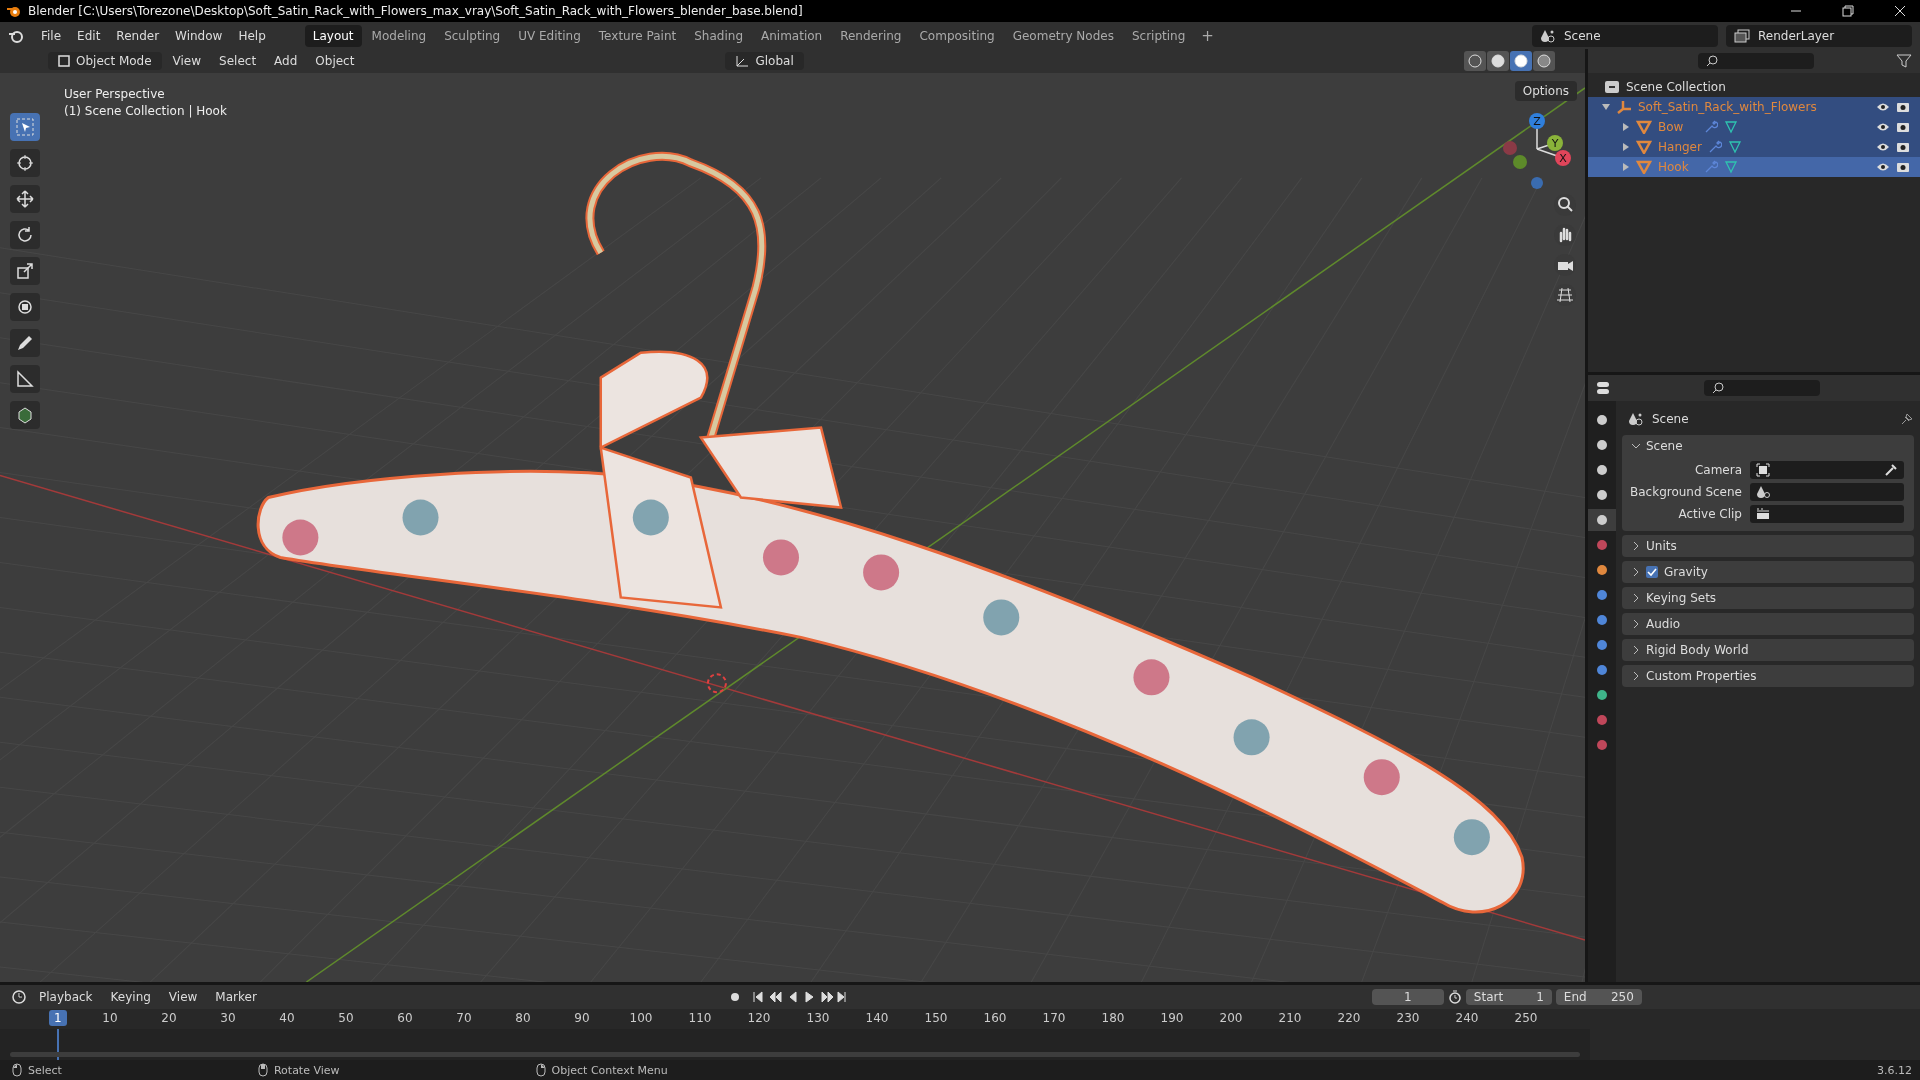 The image size is (1920, 1080). I want to click on menu-item: Render, so click(138, 35).